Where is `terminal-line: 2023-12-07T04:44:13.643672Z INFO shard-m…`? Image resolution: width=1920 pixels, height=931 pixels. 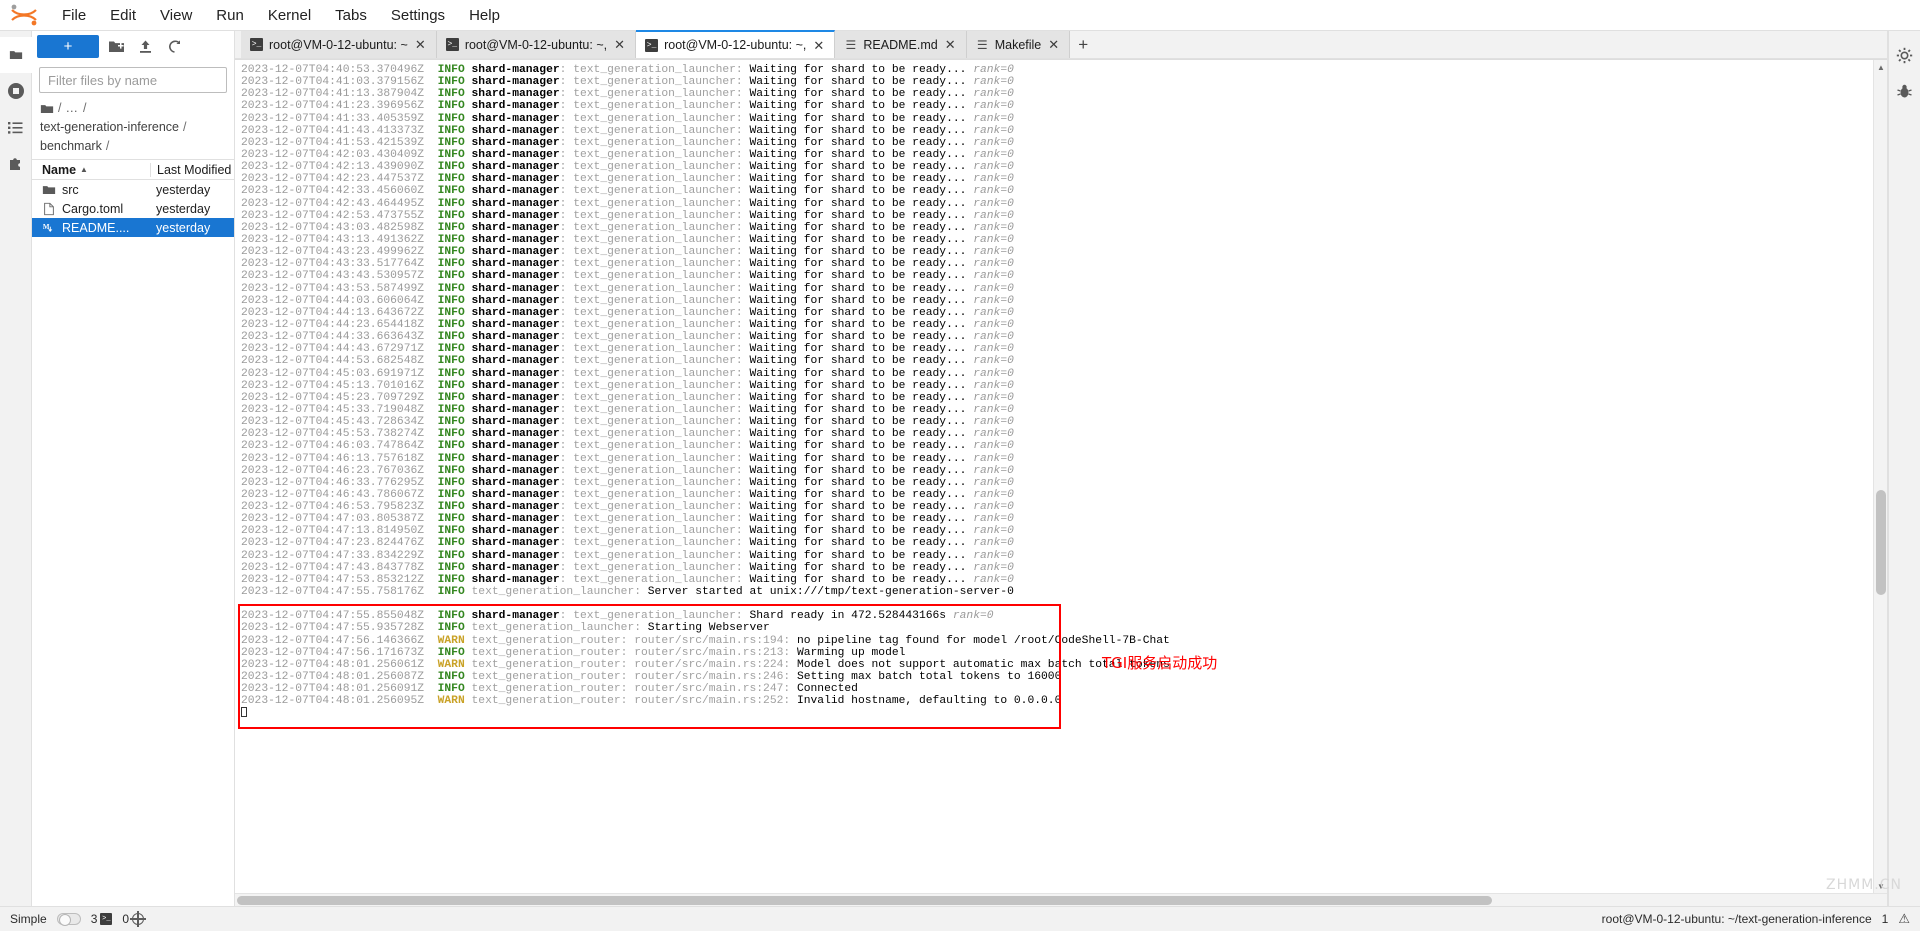 terminal-line: 2023-12-07T04:44:13.643672Z INFO shard-m… is located at coordinates (627, 312).